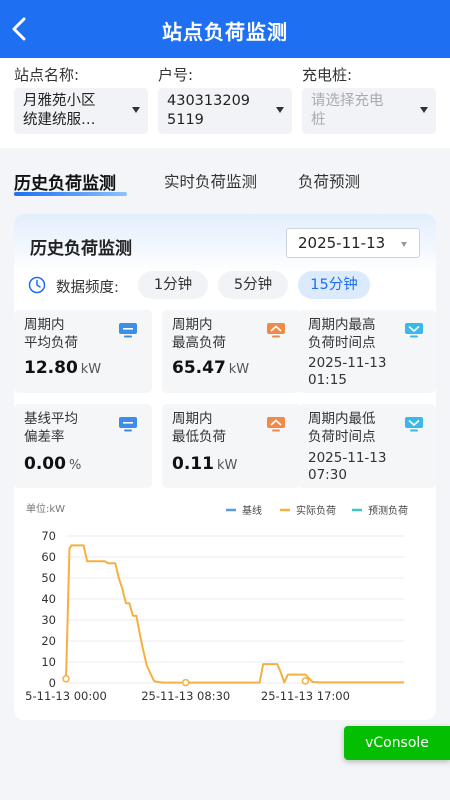 Image resolution: width=450 pixels, height=800 pixels. What do you see at coordinates (305, 696) in the screenshot?
I see `x-tick-label: 25-11-13 17:00` at bounding box center [305, 696].